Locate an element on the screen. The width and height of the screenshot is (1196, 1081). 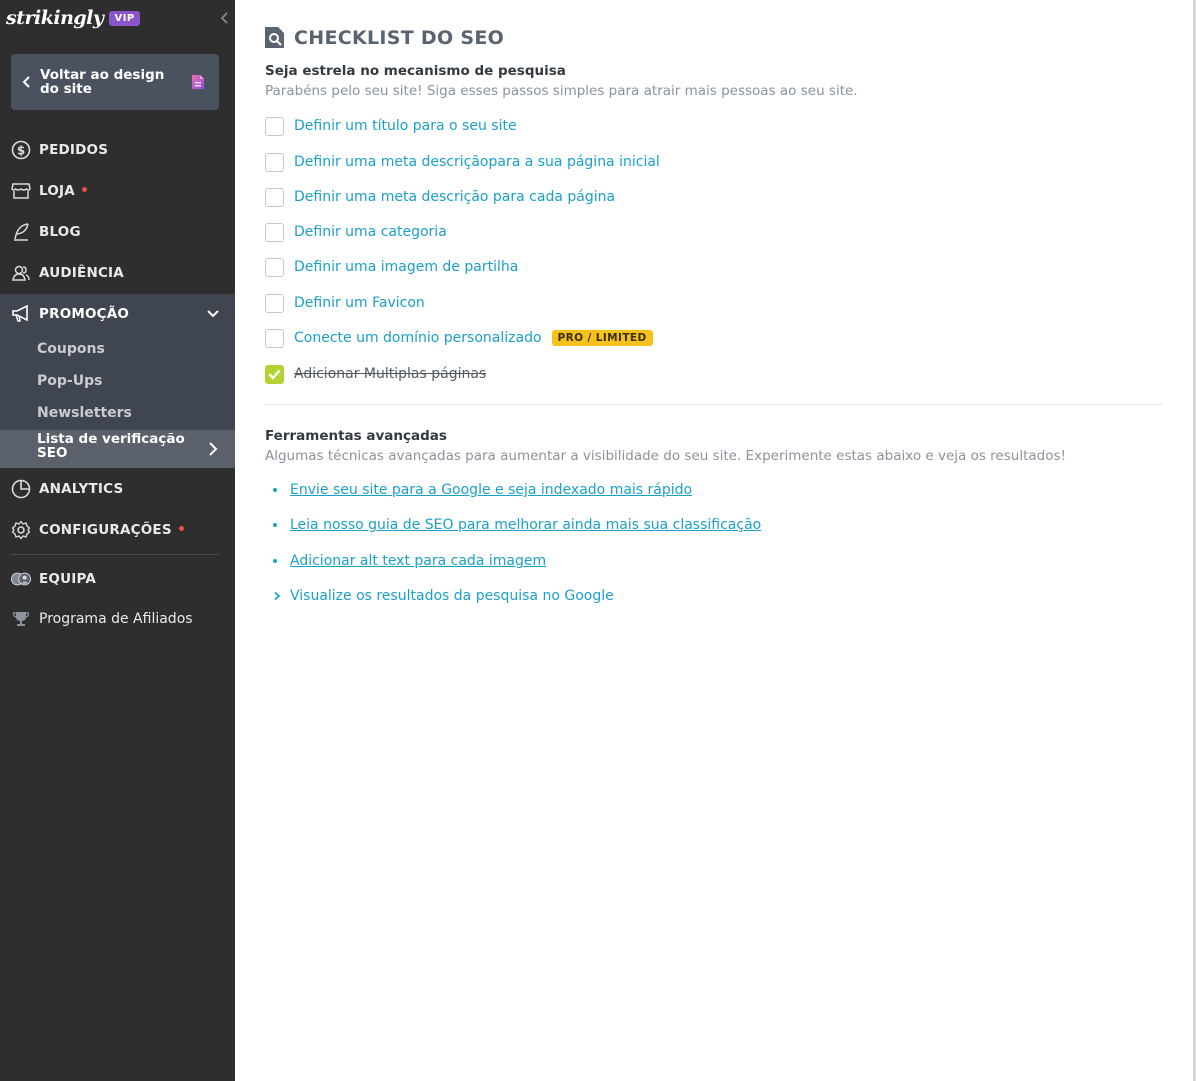
checklist-checkbox-checked is located at coordinates (274, 374).